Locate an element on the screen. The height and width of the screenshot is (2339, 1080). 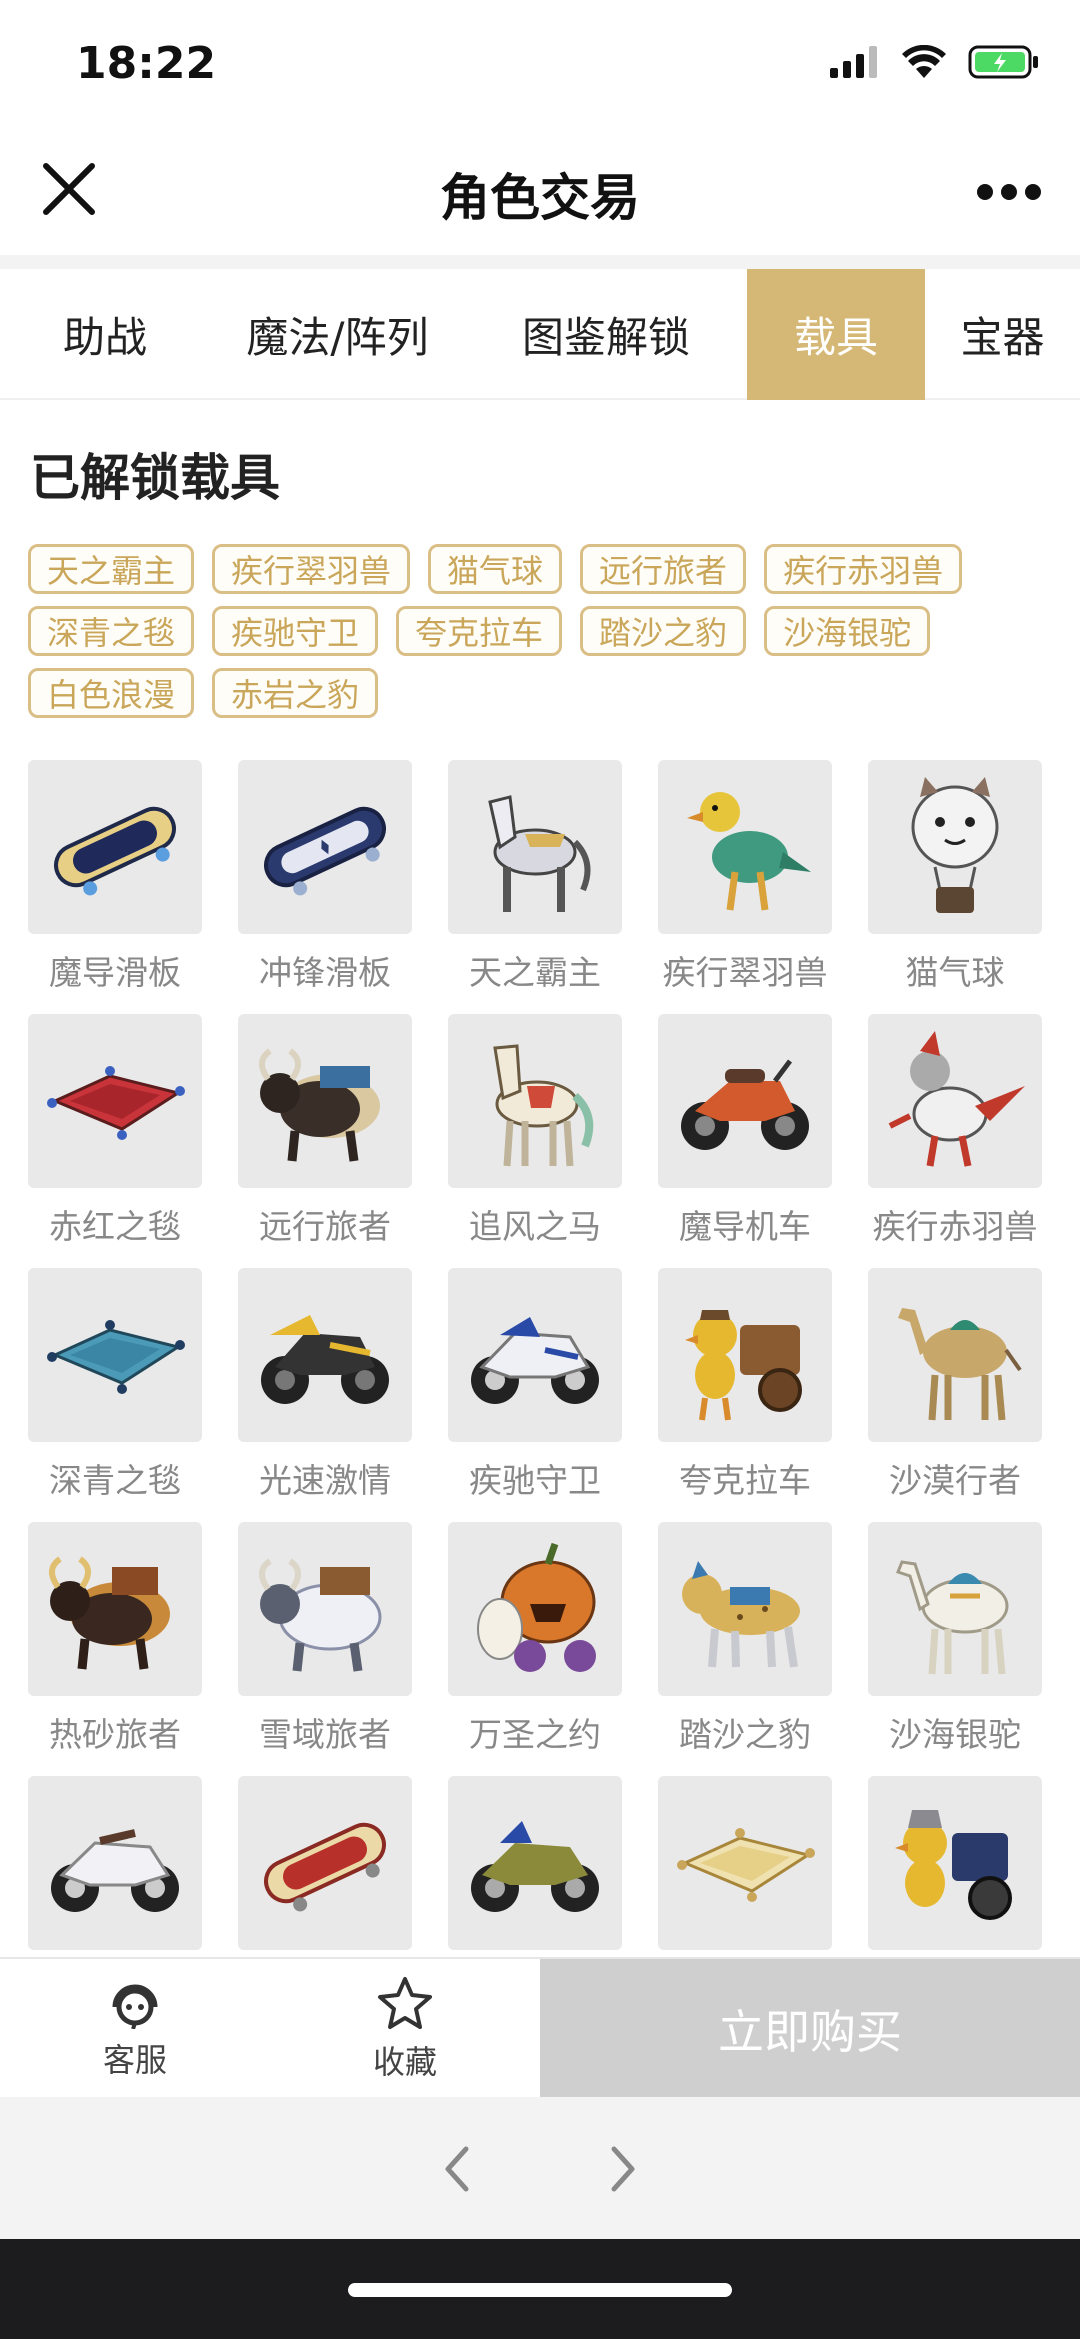
tag: 远行旅者 is located at coordinates (663, 569).